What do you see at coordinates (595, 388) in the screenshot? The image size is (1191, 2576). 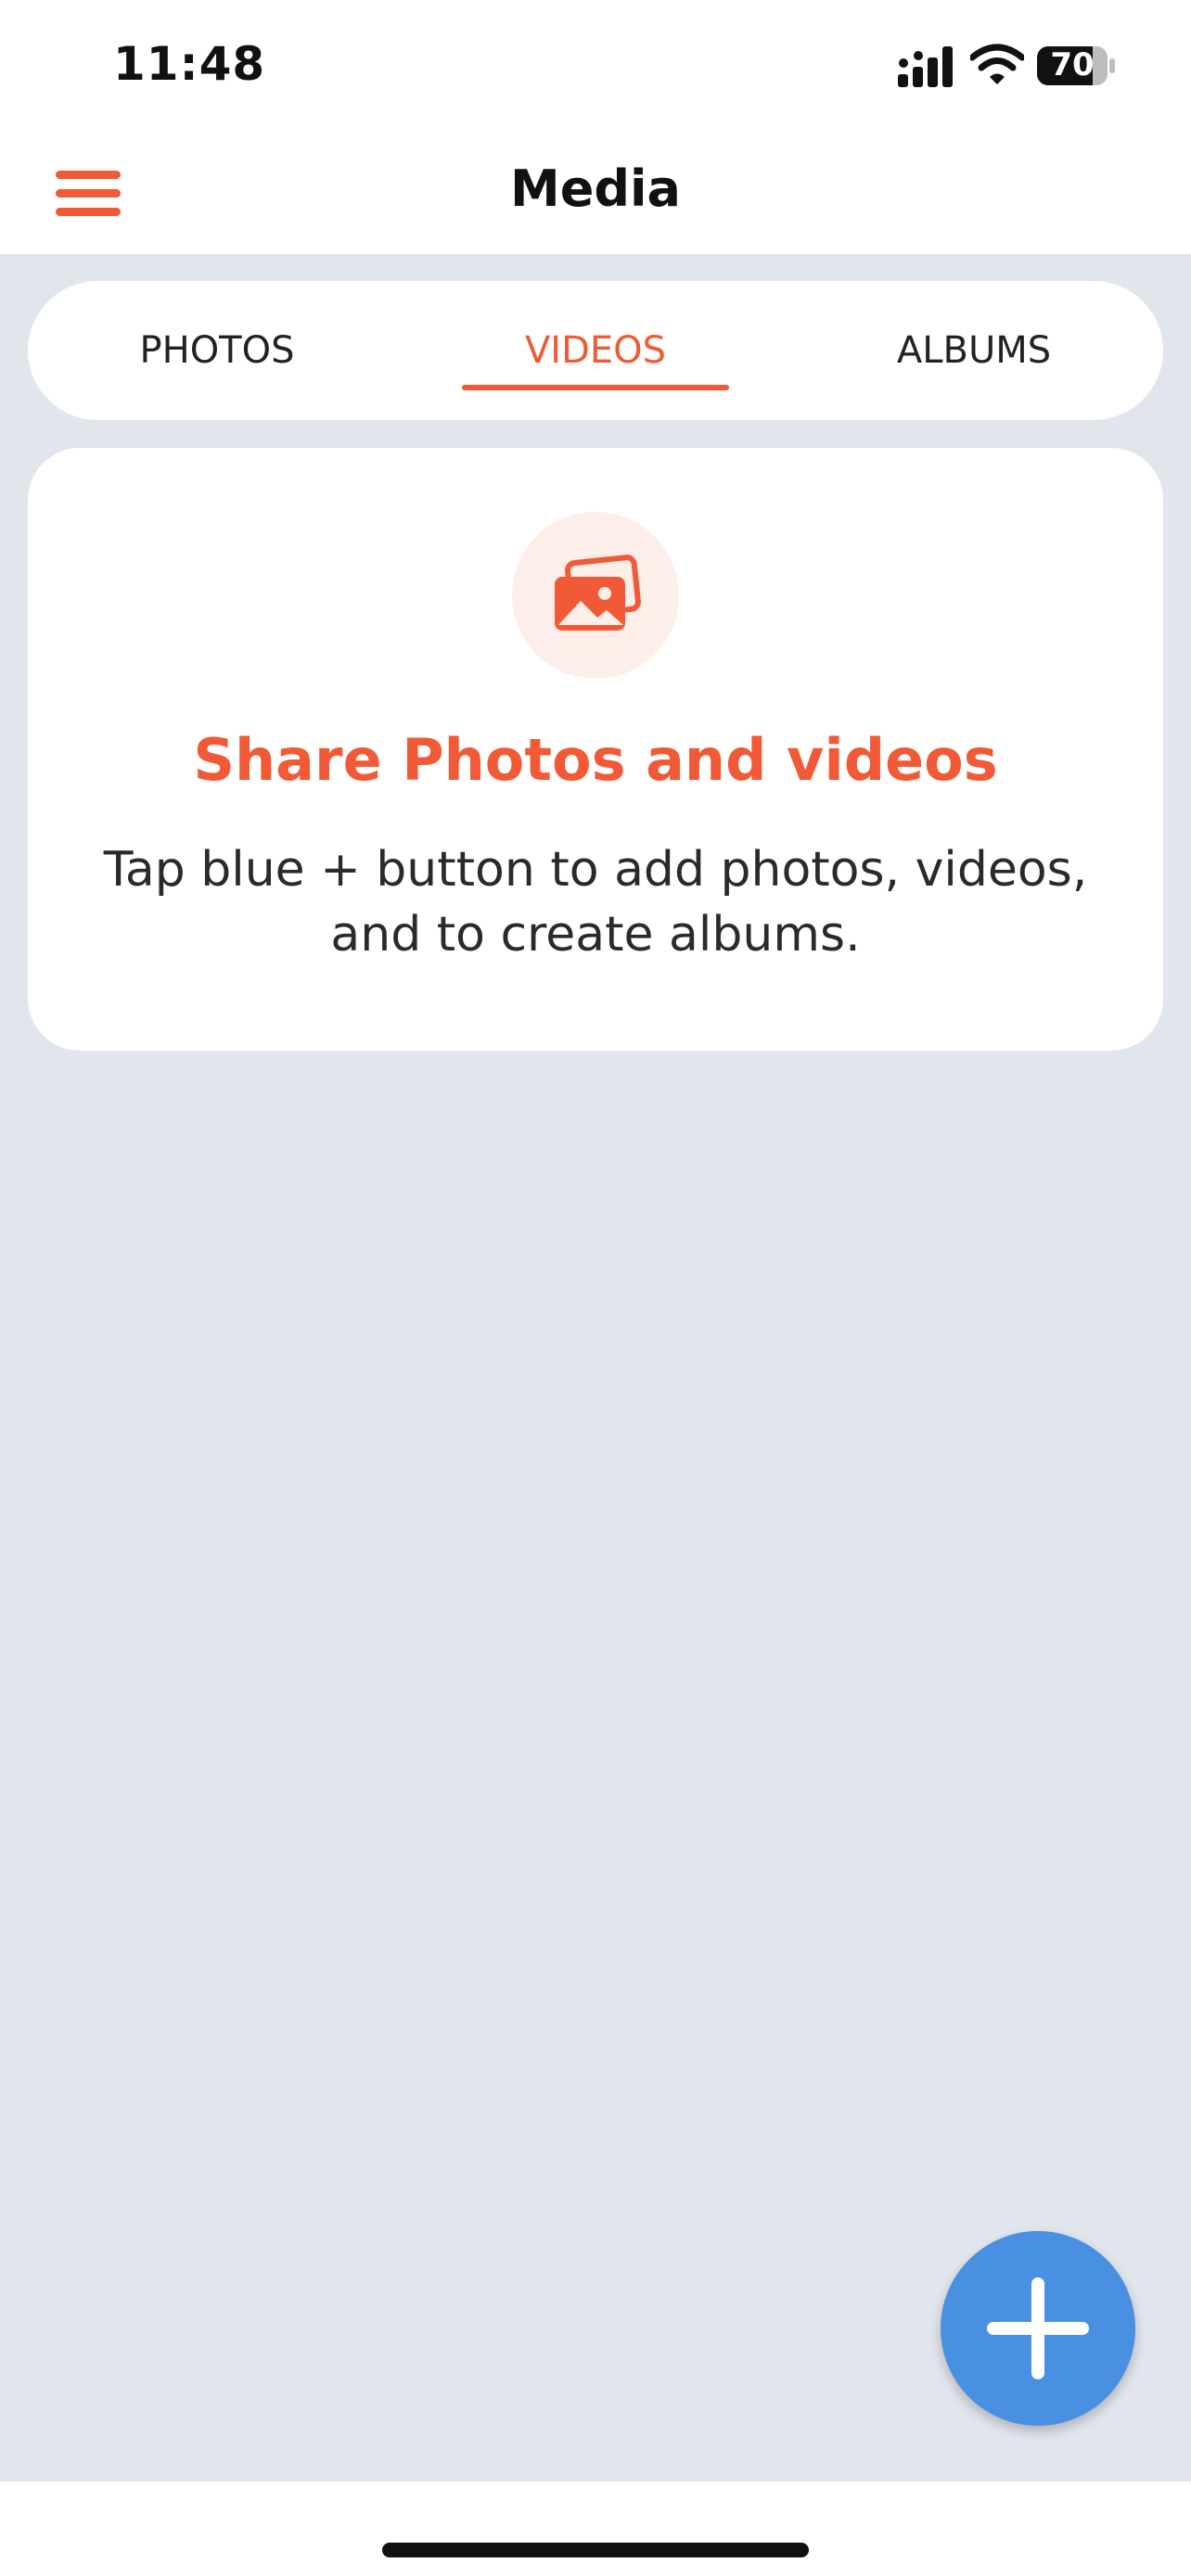 I see `active-tab-indicator` at bounding box center [595, 388].